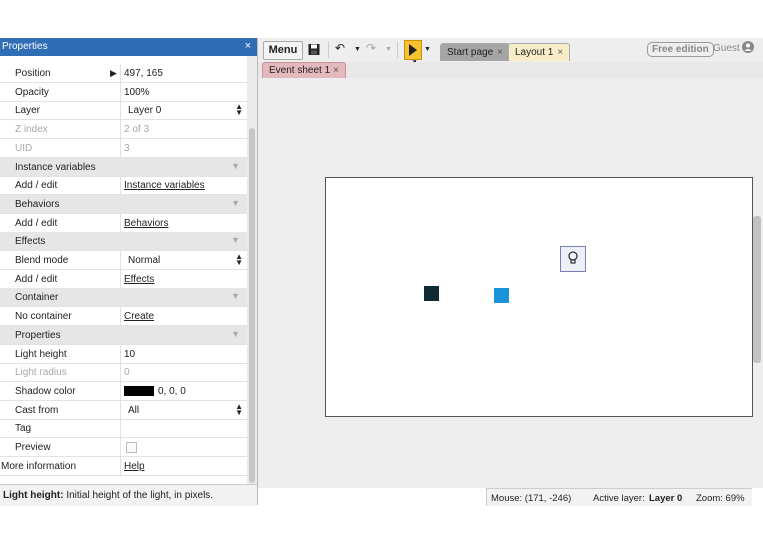 The image size is (763, 541). Describe the element at coordinates (24, 148) in the screenshot. I see `property-label: UID` at that location.